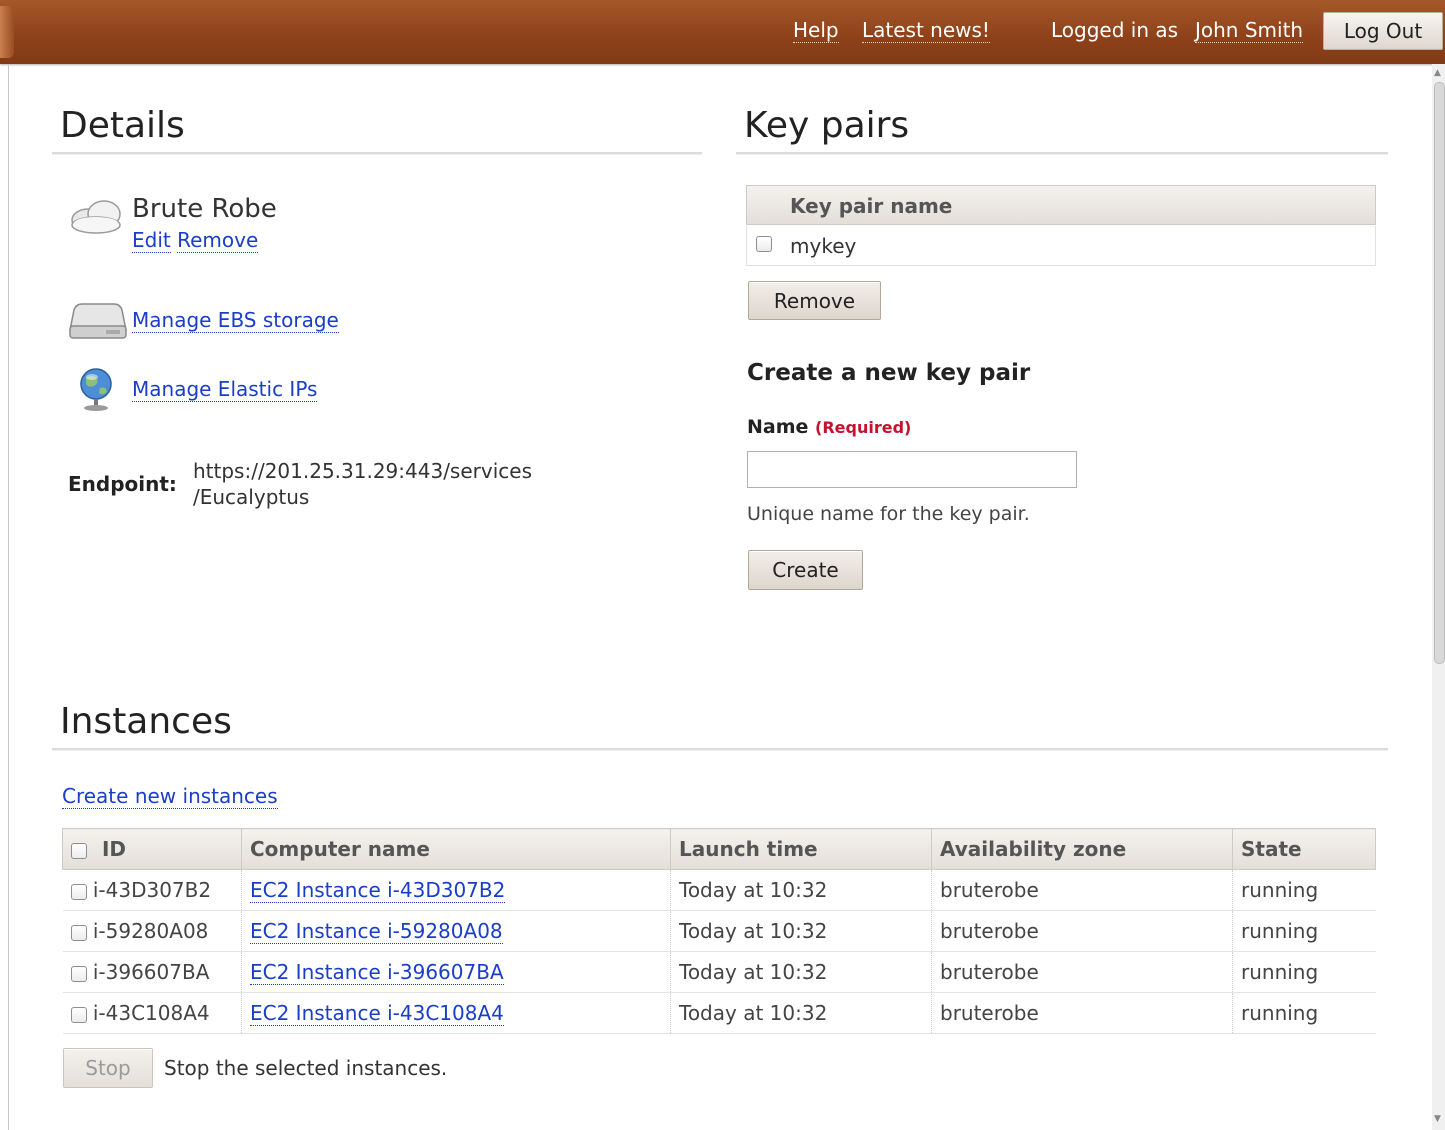 The width and height of the screenshot is (1445, 1130). What do you see at coordinates (225, 389) in the screenshot?
I see `manage-elastic-ips-link: Manage Elastic IPs` at bounding box center [225, 389].